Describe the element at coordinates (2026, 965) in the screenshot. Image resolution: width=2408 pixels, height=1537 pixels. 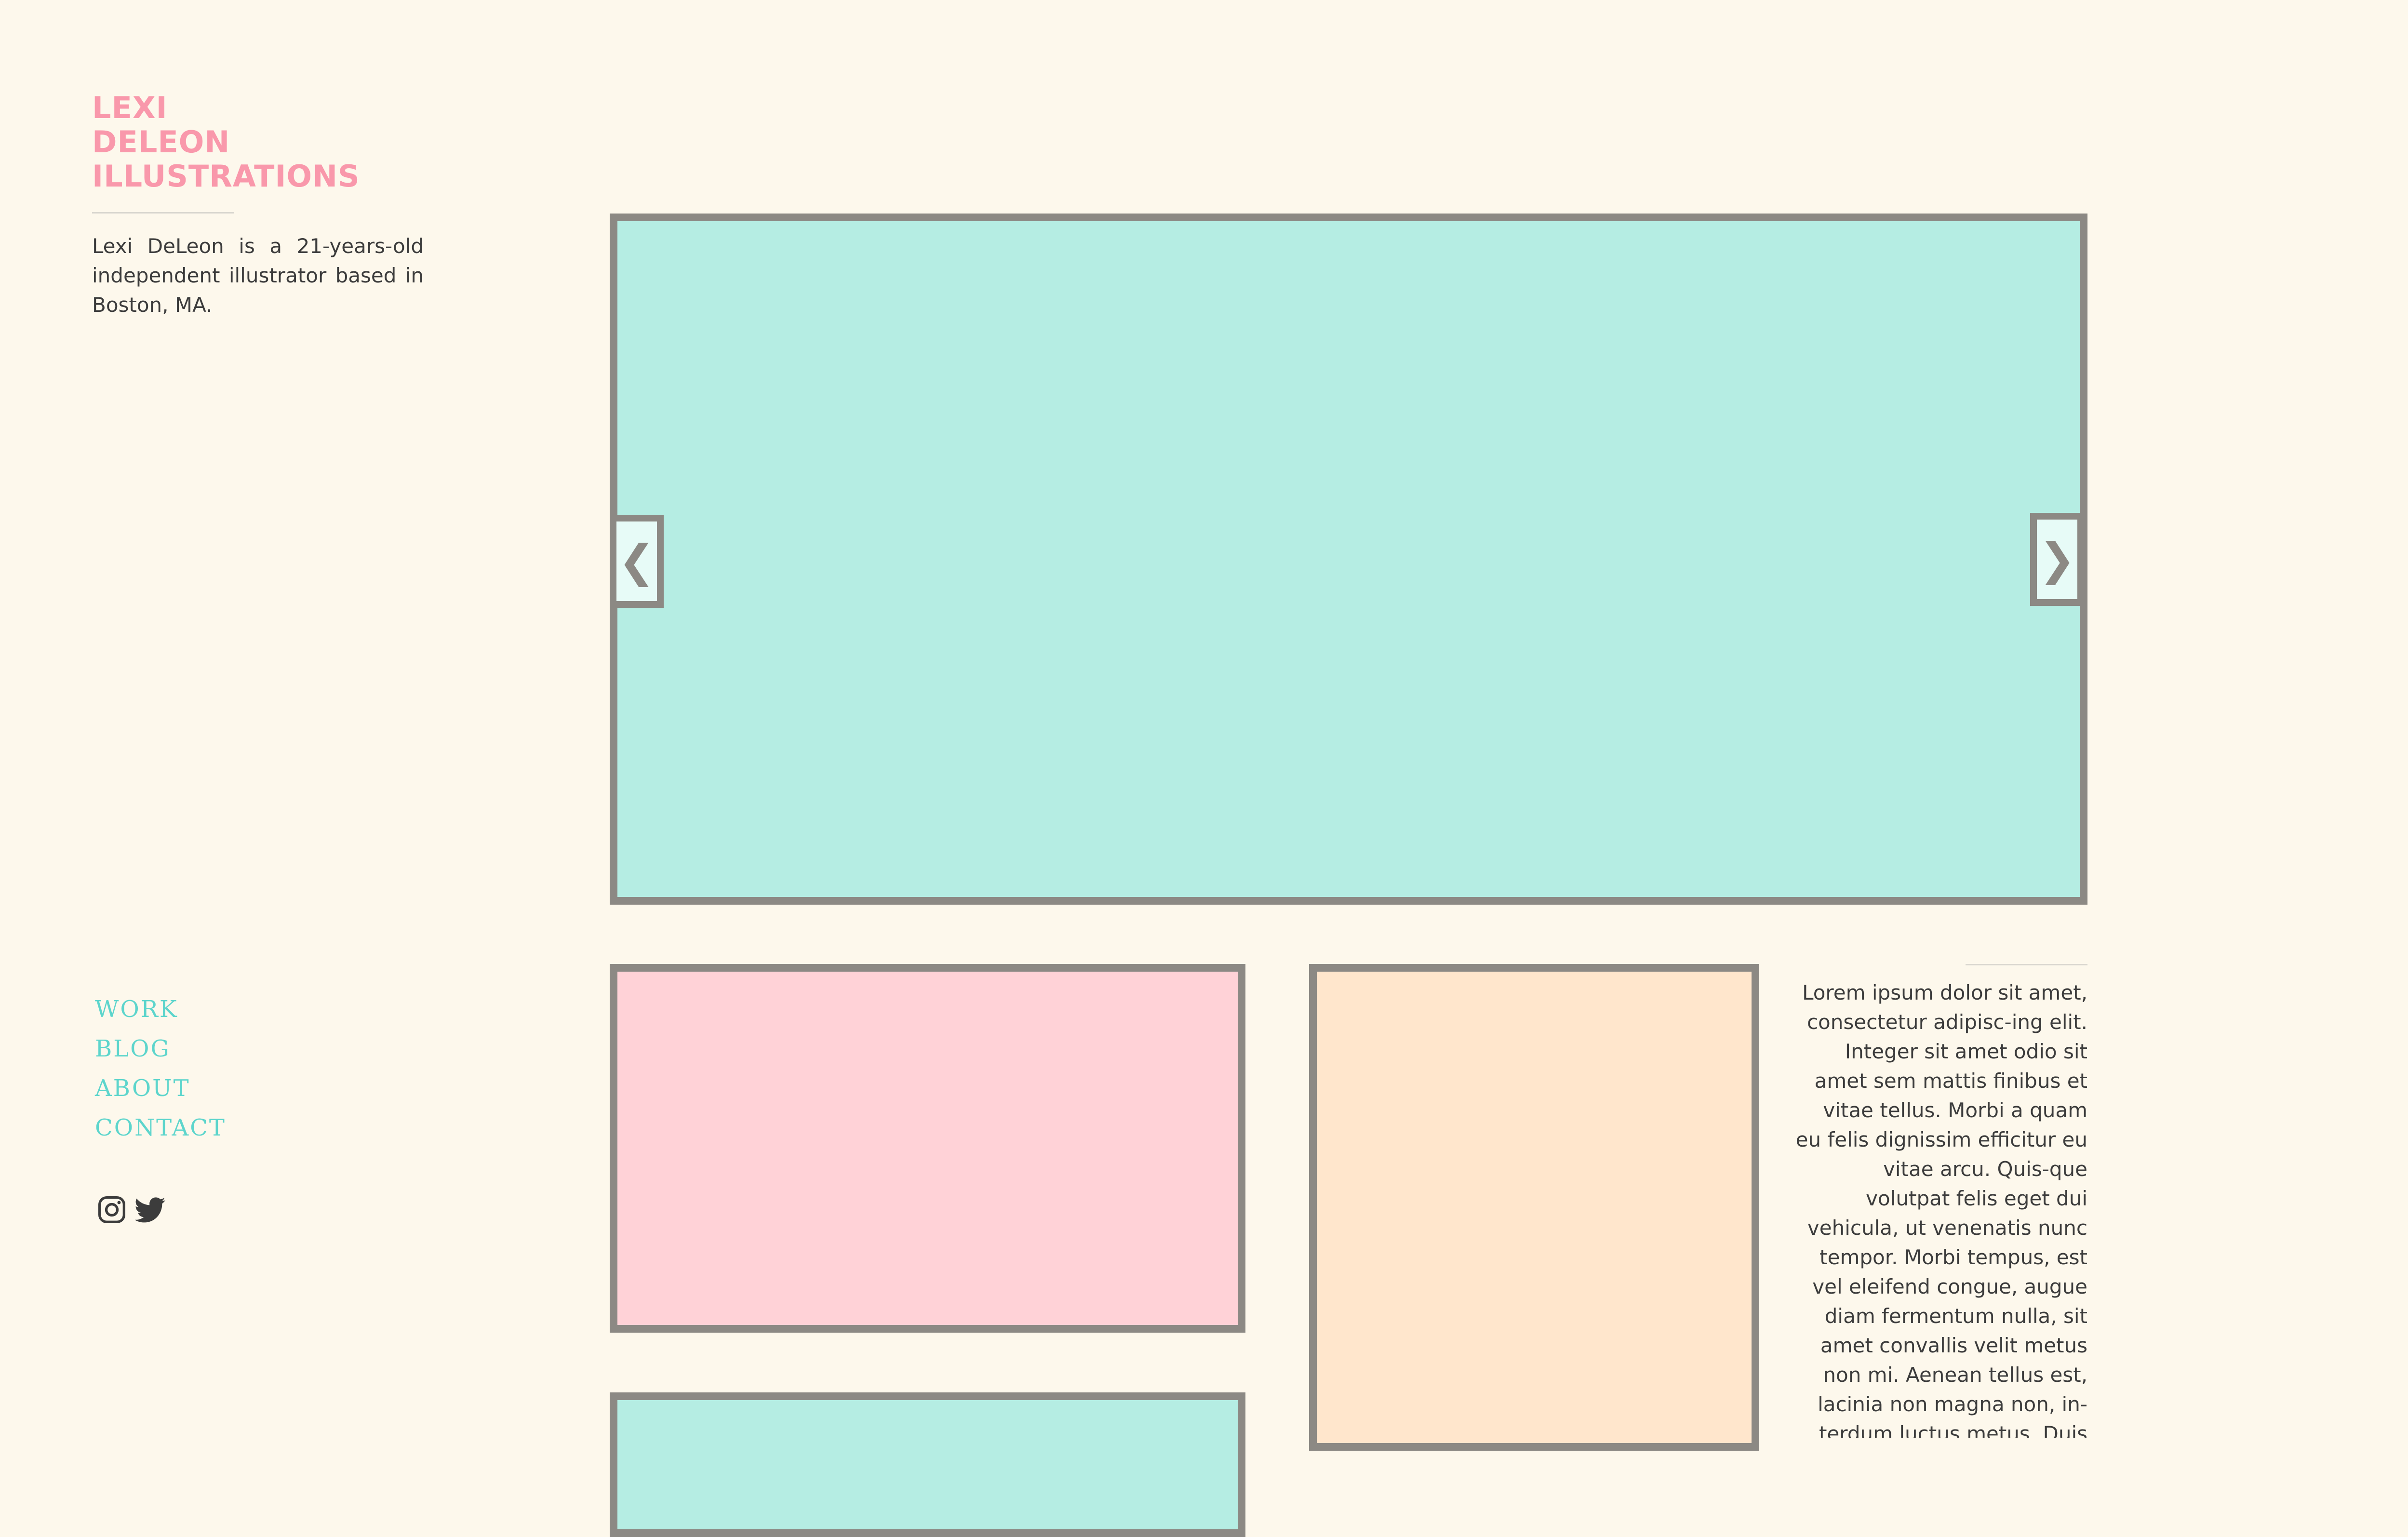
I see `article-divider` at that location.